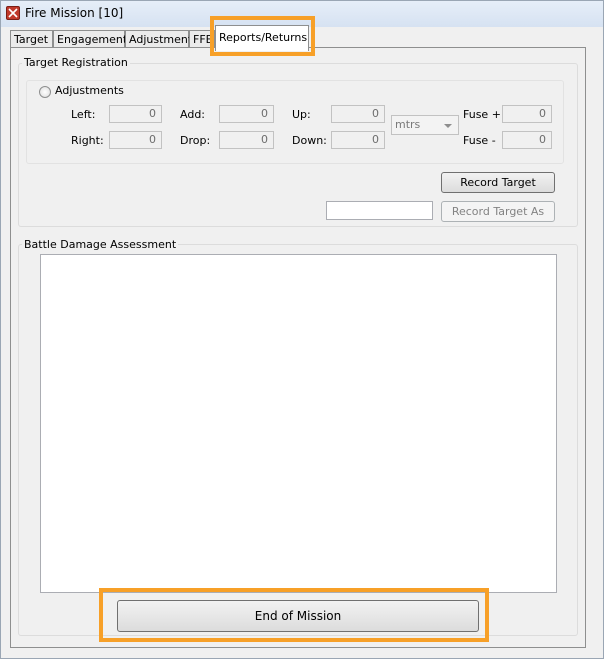 Image resolution: width=604 pixels, height=659 pixels. Describe the element at coordinates (193, 114) in the screenshot. I see `add-label: Add:` at that location.